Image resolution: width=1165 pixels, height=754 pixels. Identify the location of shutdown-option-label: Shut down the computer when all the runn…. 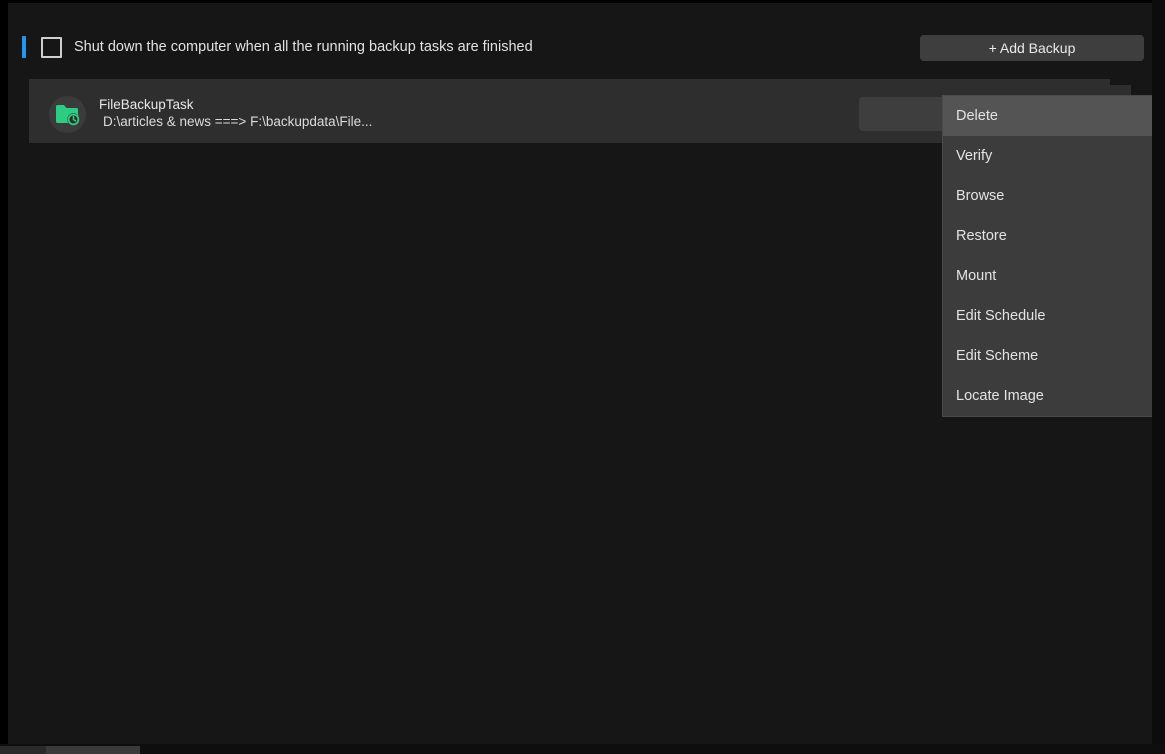
(303, 46).